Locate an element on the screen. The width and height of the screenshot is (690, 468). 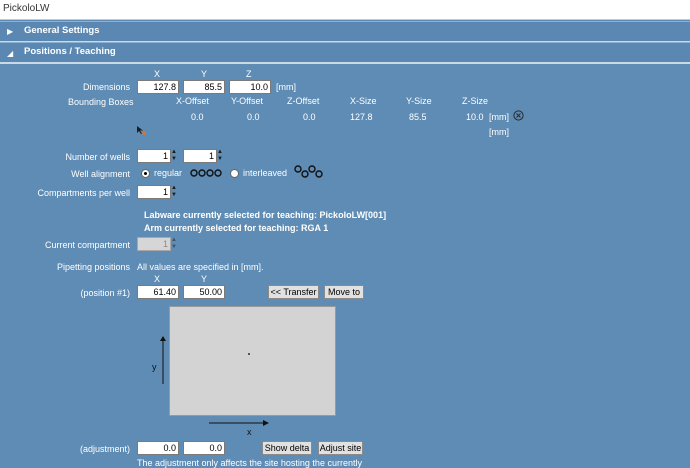
alignment-regular-radio is located at coordinates (145, 173).